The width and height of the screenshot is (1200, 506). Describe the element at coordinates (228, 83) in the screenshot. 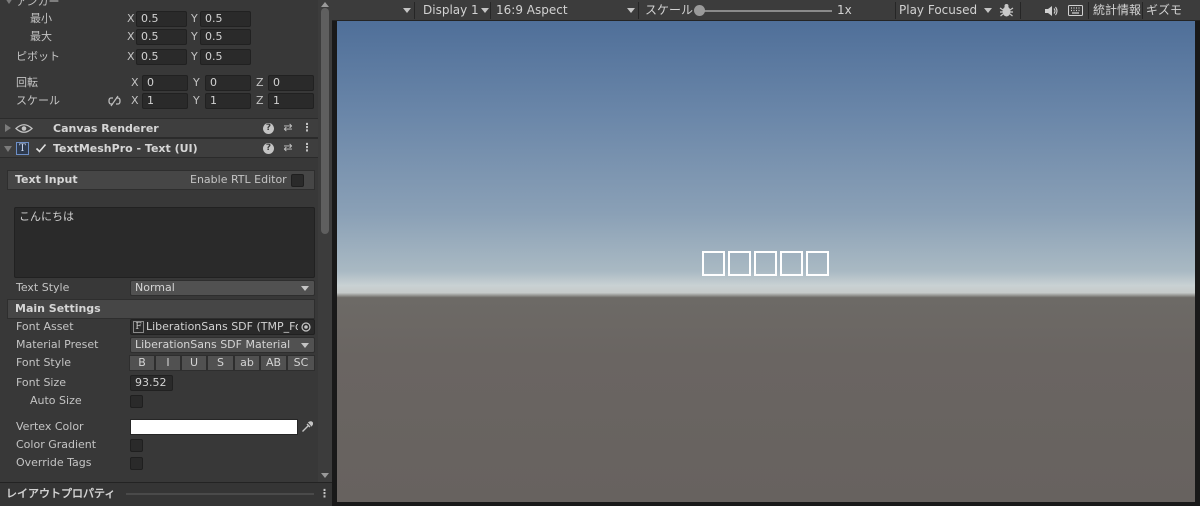

I see `rotation-y-field: 0` at that location.